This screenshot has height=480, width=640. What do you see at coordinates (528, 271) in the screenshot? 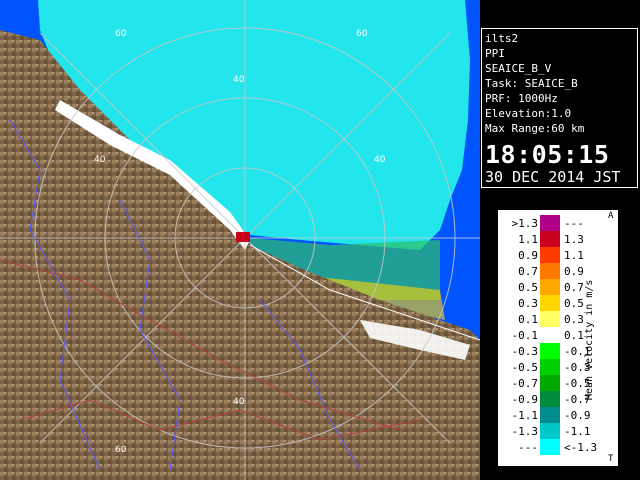
I see `legend-lower-bound: 0.7` at bounding box center [528, 271].